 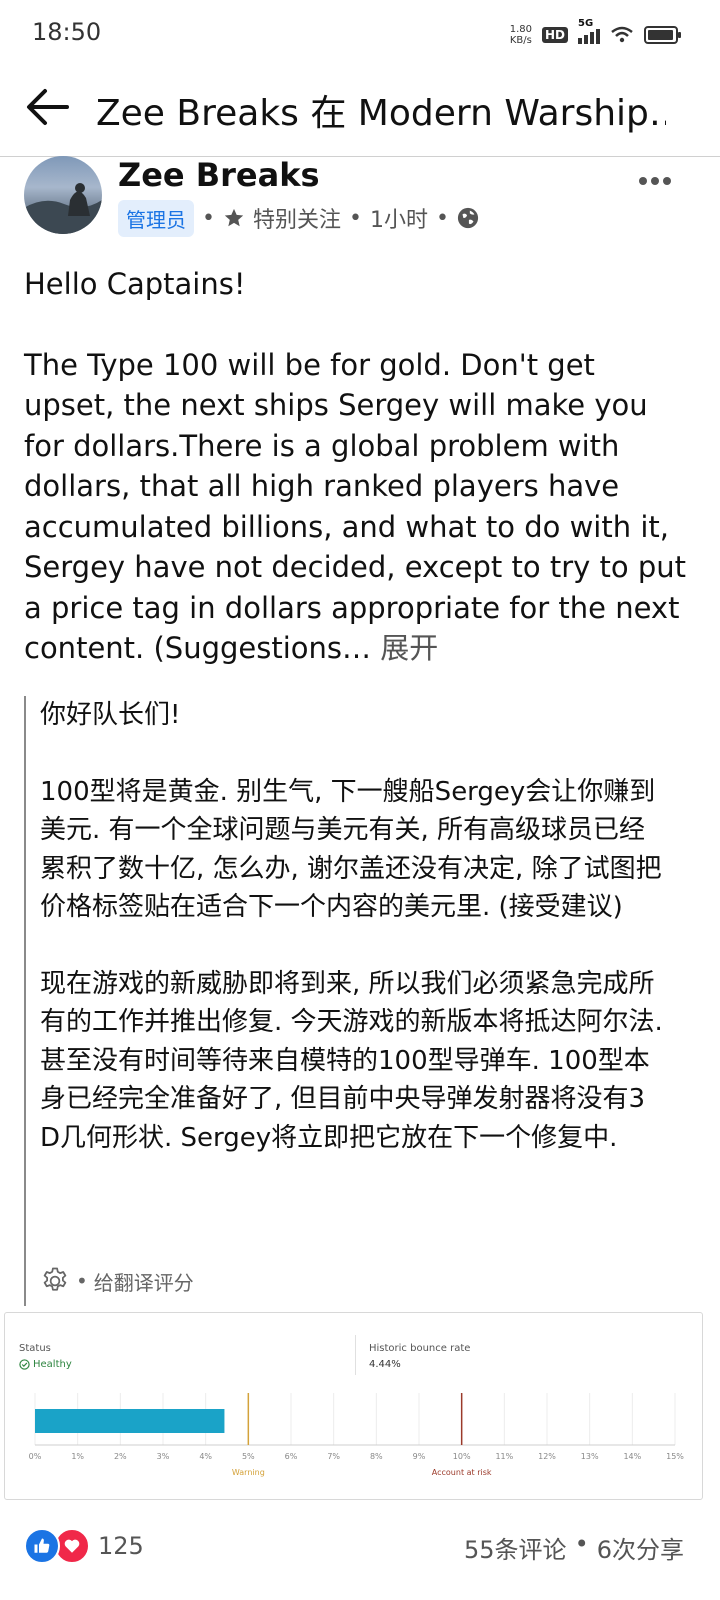 I want to click on status-icons: 1.80 KB/s HD 5G, so click(x=595, y=34).